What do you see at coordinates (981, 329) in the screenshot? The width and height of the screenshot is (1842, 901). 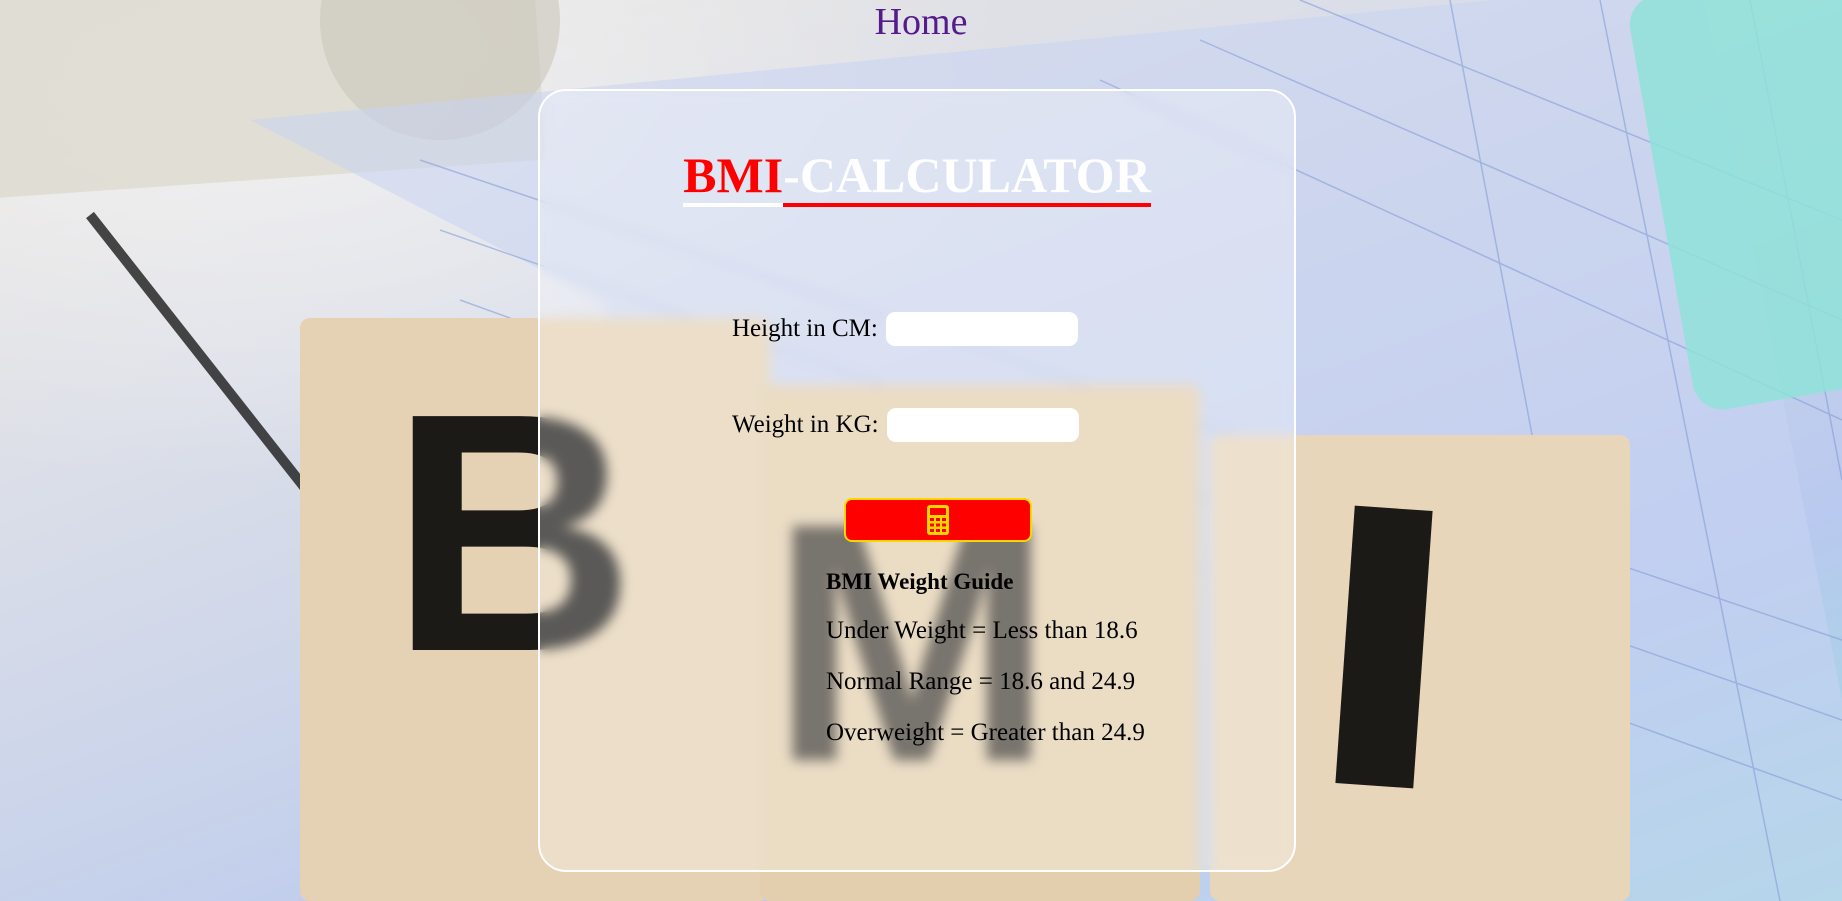 I see `height-input` at bounding box center [981, 329].